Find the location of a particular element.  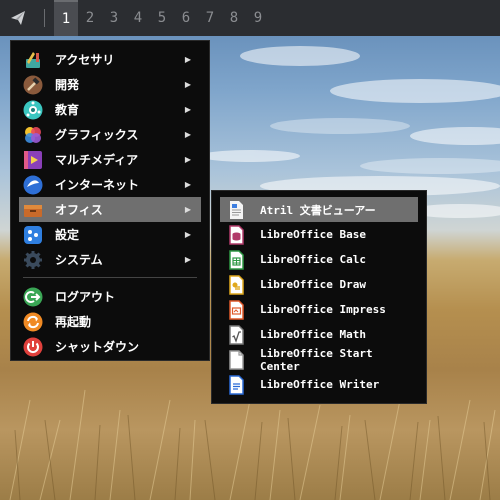

submenu-item-calc: LibreOffice Calc is located at coordinates (319, 259).